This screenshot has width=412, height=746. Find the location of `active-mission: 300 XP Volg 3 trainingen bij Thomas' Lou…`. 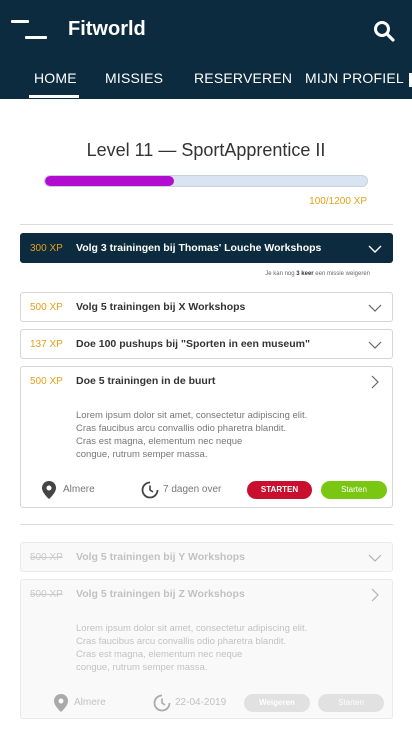

active-mission: 300 XP Volg 3 trainingen bij Thomas' Lou… is located at coordinates (206, 248).